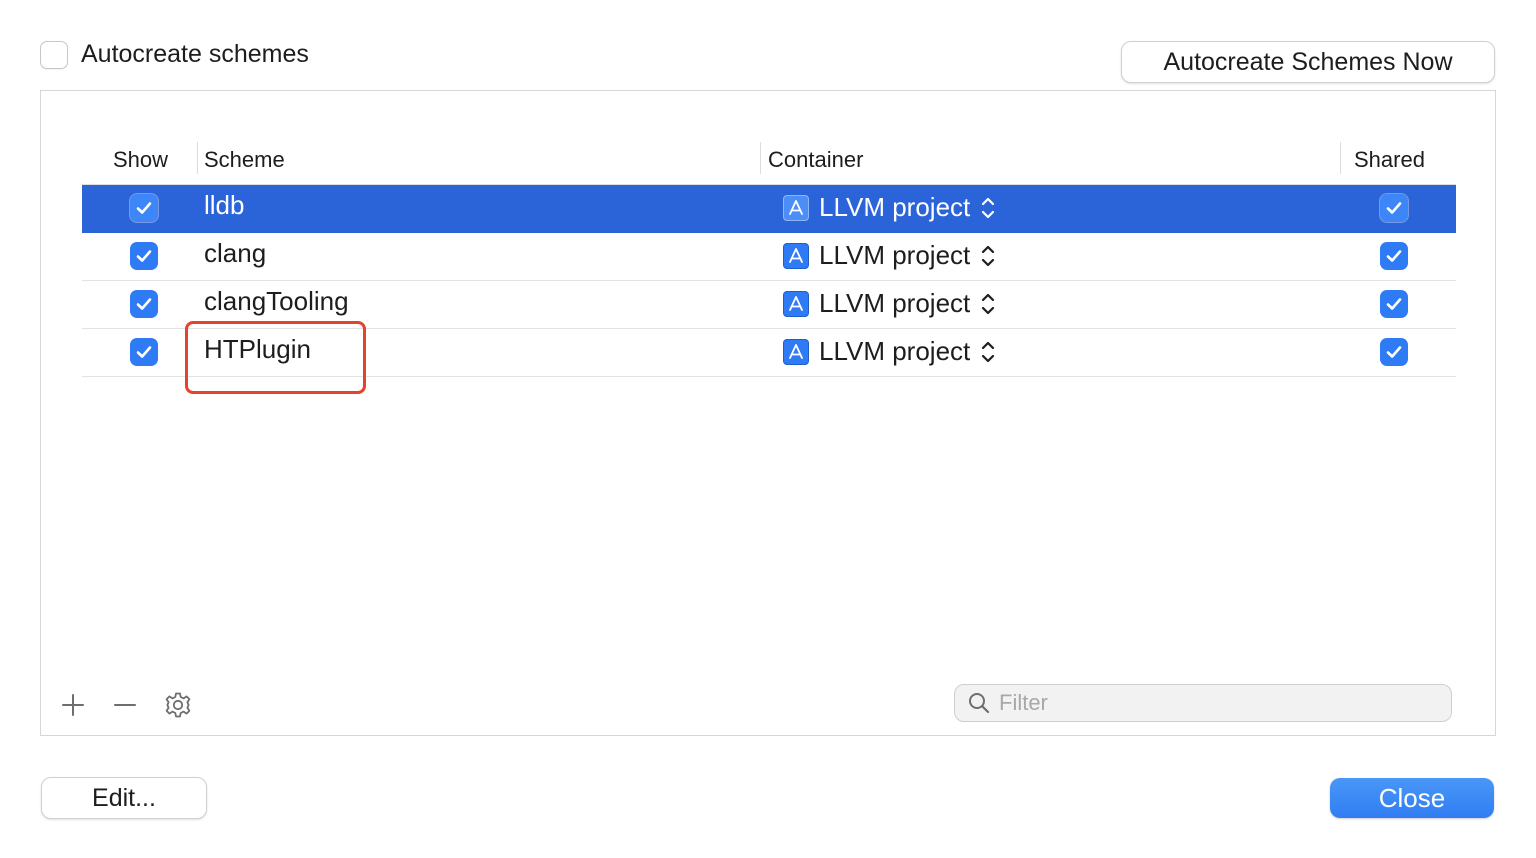 This screenshot has width=1536, height=858. I want to click on add-scheme-button, so click(73, 705).